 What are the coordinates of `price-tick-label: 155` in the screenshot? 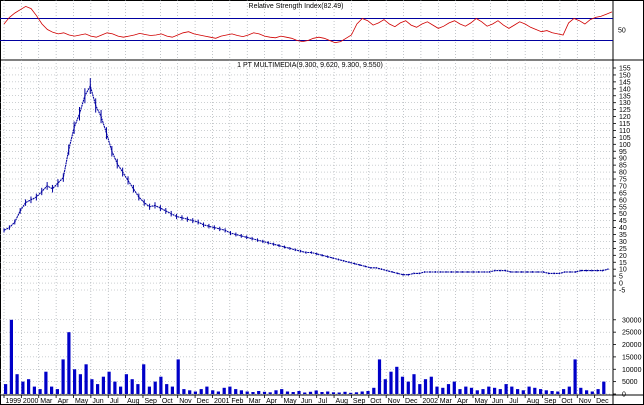 It's located at (625, 69).